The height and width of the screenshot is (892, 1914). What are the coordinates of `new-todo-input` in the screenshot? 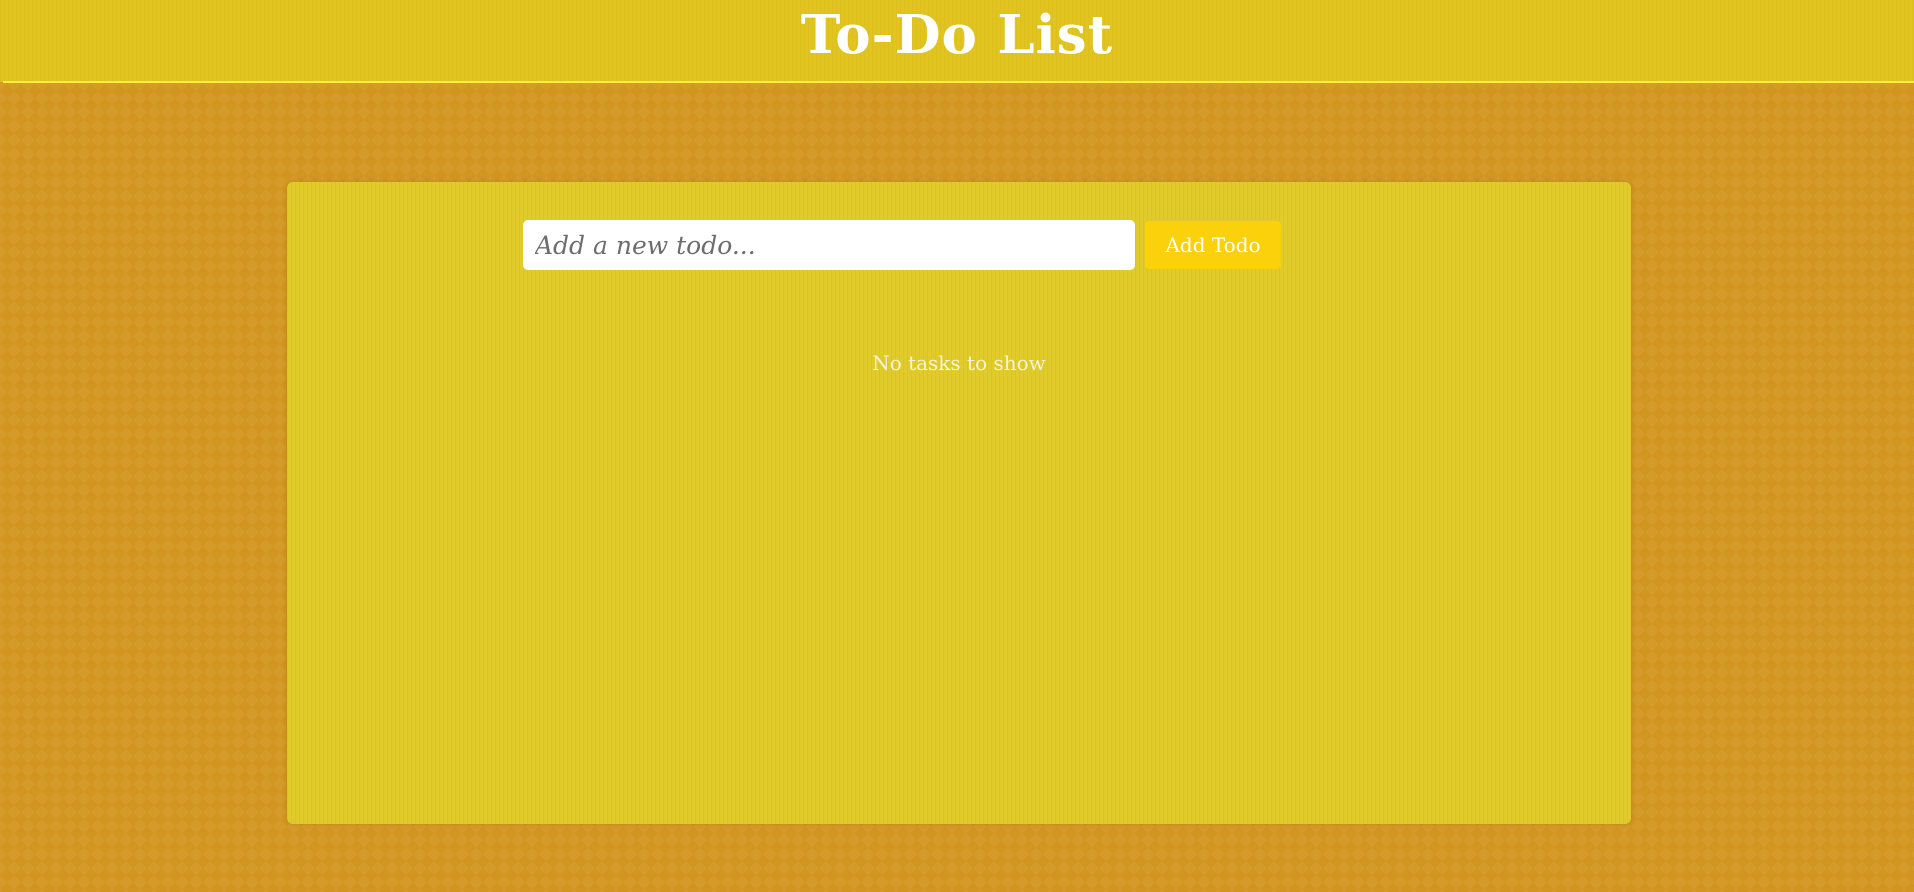 It's located at (829, 245).